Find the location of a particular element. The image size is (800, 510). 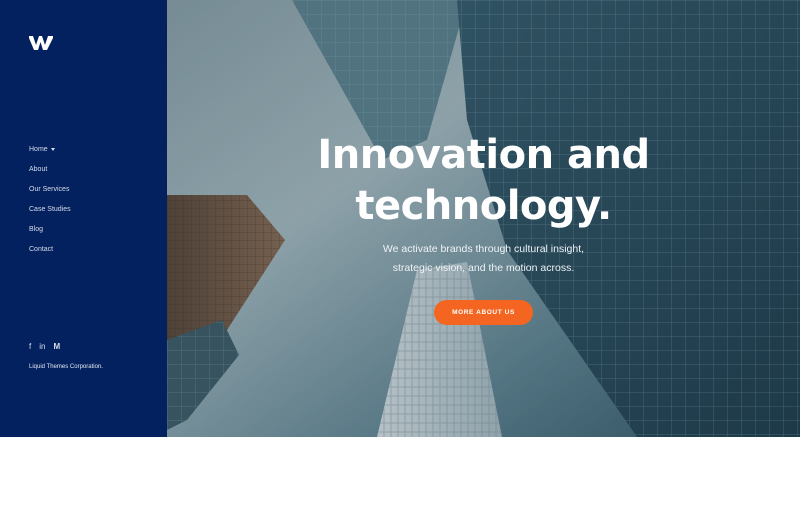

nav-item-label: Home is located at coordinates (38, 149).